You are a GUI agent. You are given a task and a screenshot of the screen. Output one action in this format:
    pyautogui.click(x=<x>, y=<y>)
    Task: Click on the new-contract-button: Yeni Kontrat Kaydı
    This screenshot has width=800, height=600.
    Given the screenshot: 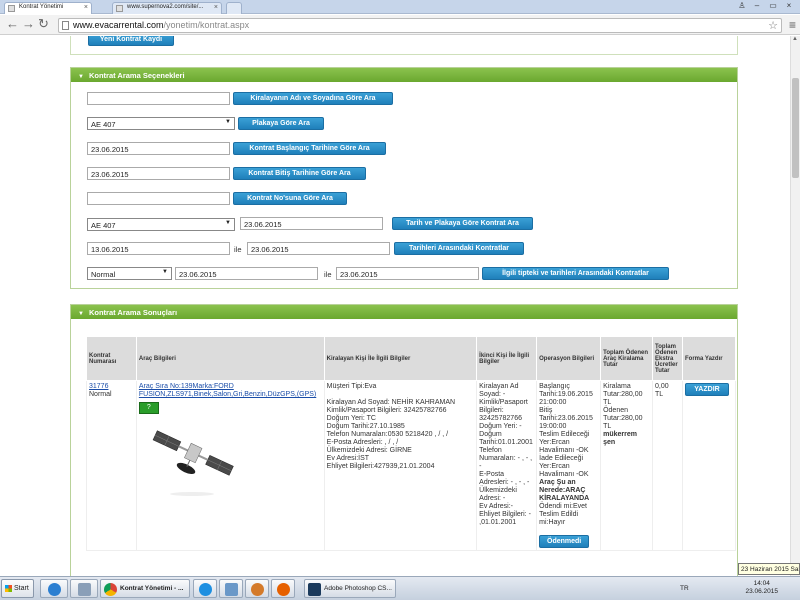 What is the action you would take?
    pyautogui.click(x=131, y=41)
    